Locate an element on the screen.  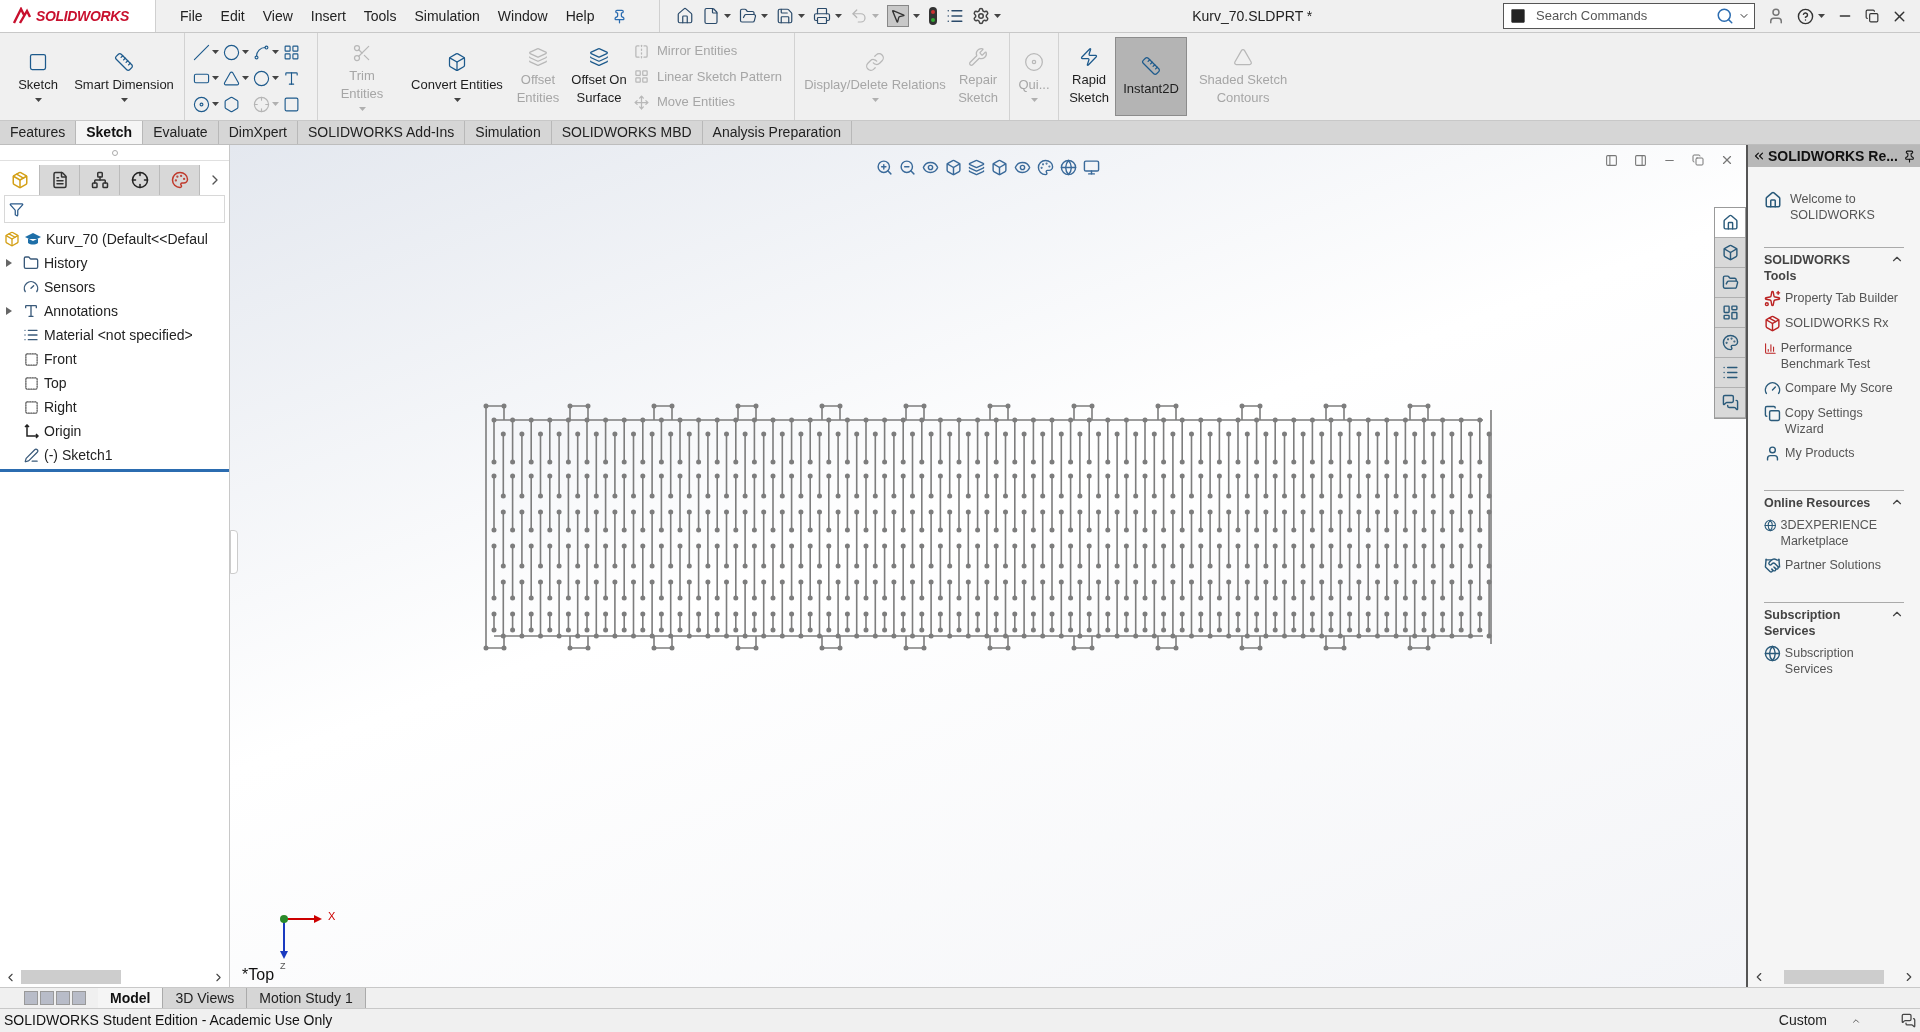
text-icon is located at coordinates (291, 78).